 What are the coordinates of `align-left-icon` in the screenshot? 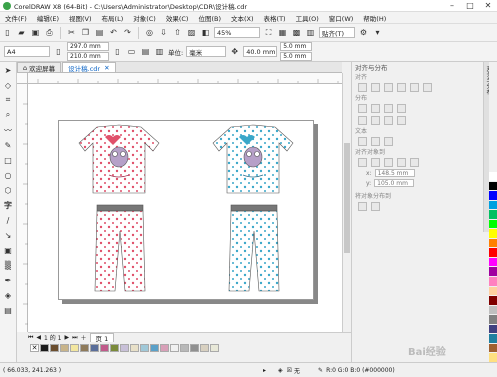 It's located at (362, 87).